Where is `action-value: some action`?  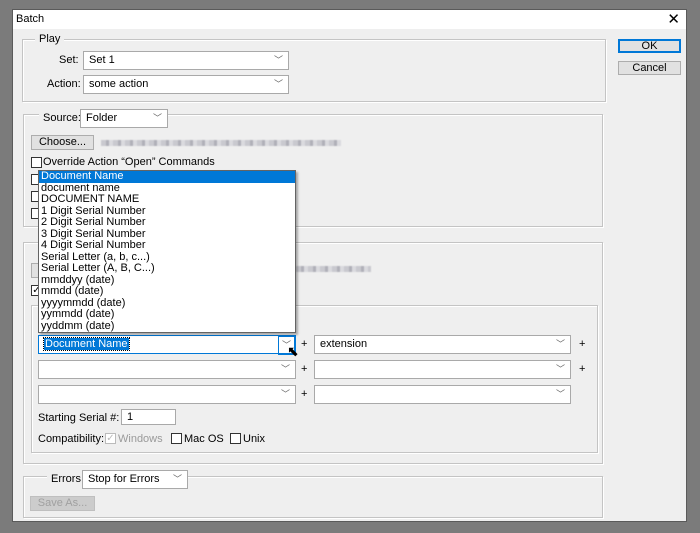
action-value: some action is located at coordinates (119, 84).